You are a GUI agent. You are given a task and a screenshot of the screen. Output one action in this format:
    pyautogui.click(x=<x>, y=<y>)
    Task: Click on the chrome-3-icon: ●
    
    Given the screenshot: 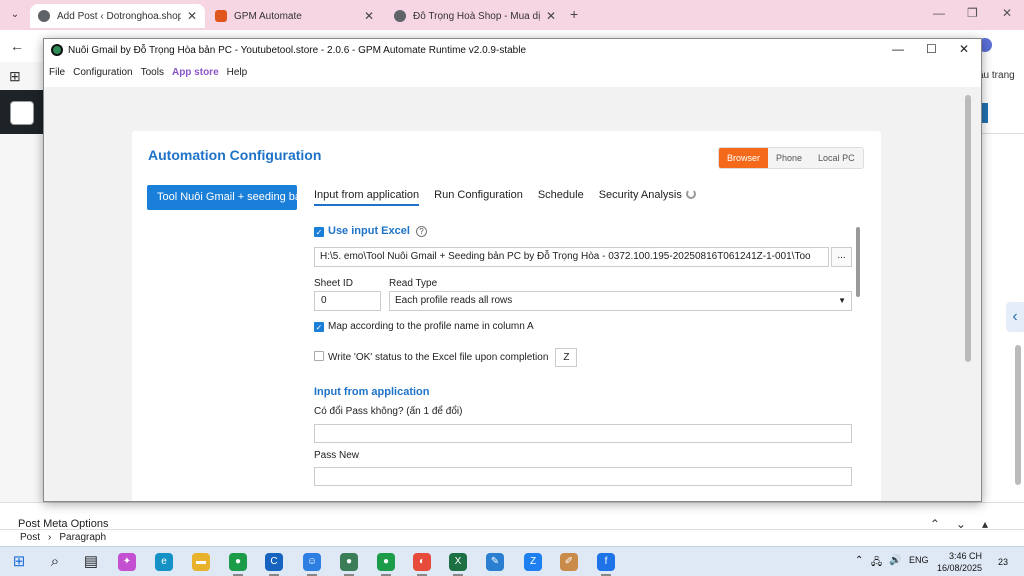 What is the action you would take?
    pyautogui.click(x=386, y=562)
    